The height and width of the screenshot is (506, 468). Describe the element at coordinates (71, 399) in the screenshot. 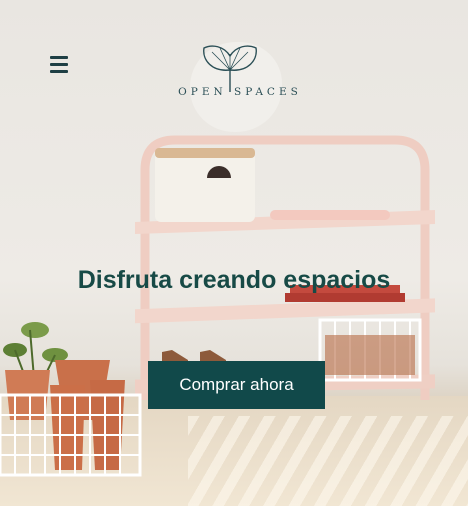

I see `plants-pots-image` at that location.